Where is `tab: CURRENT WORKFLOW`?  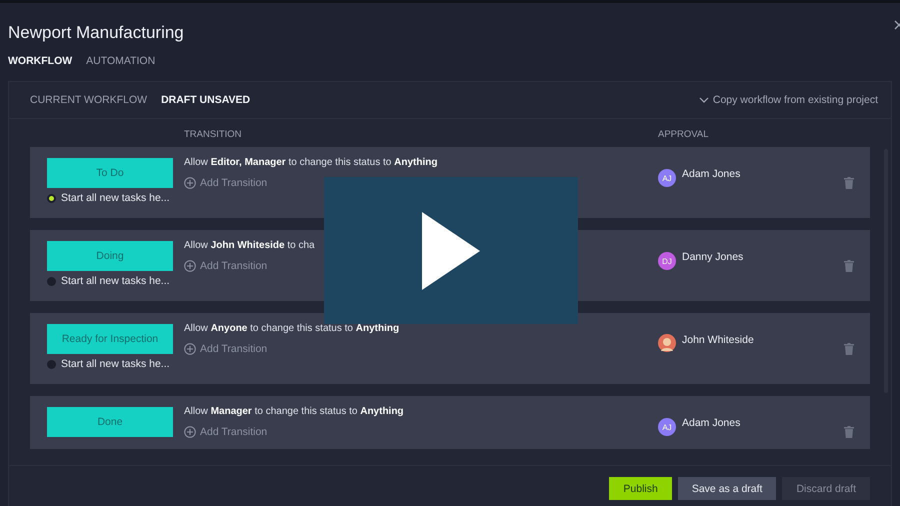 tab: CURRENT WORKFLOW is located at coordinates (89, 100).